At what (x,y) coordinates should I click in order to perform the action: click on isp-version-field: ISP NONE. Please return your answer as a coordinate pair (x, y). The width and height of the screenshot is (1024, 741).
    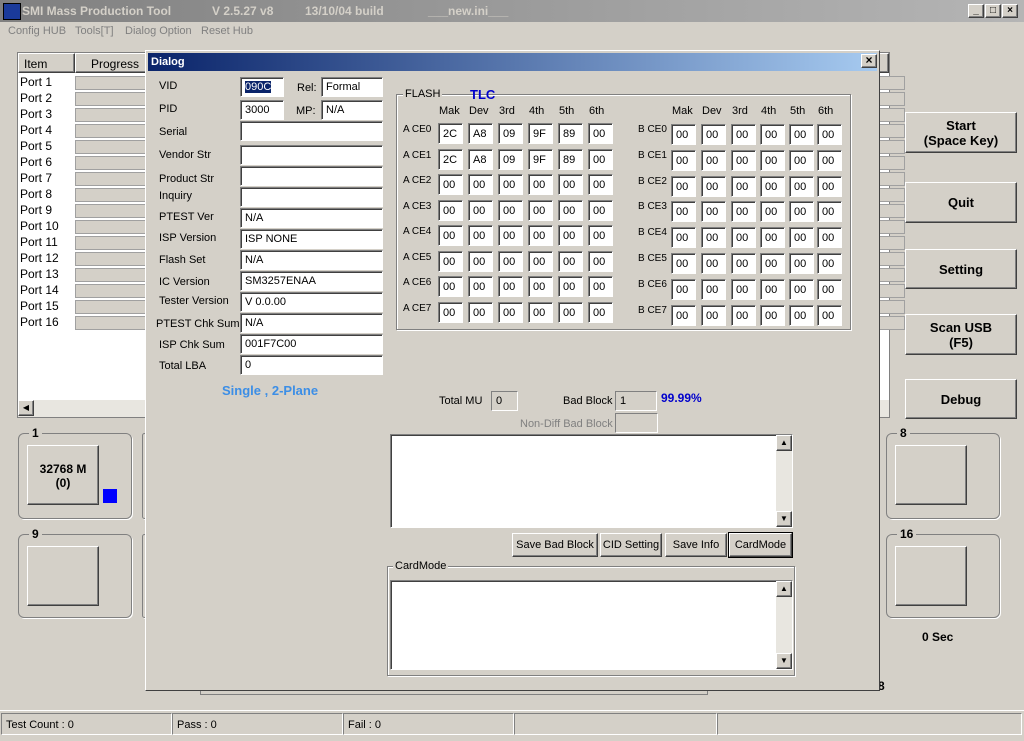
    Looking at the image, I should click on (311, 239).